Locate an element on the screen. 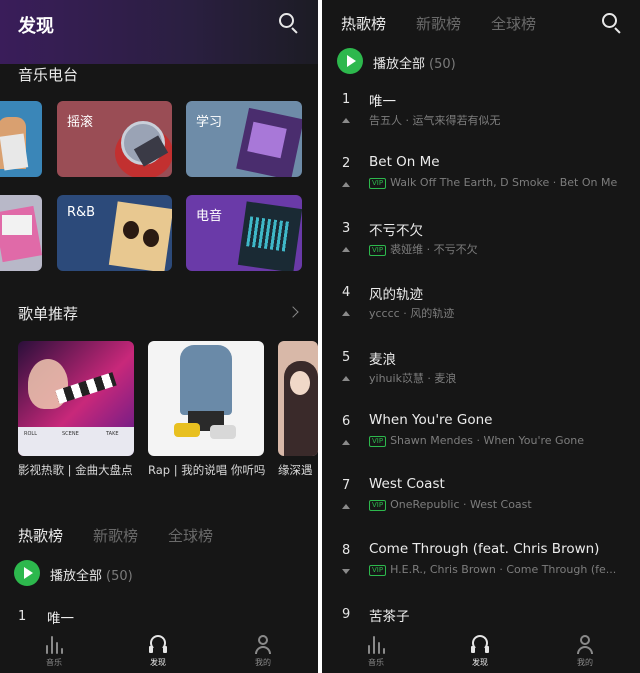 The width and height of the screenshot is (640, 673). song-artist-album: Shawn Mendes · When You're Gone is located at coordinates (487, 440).